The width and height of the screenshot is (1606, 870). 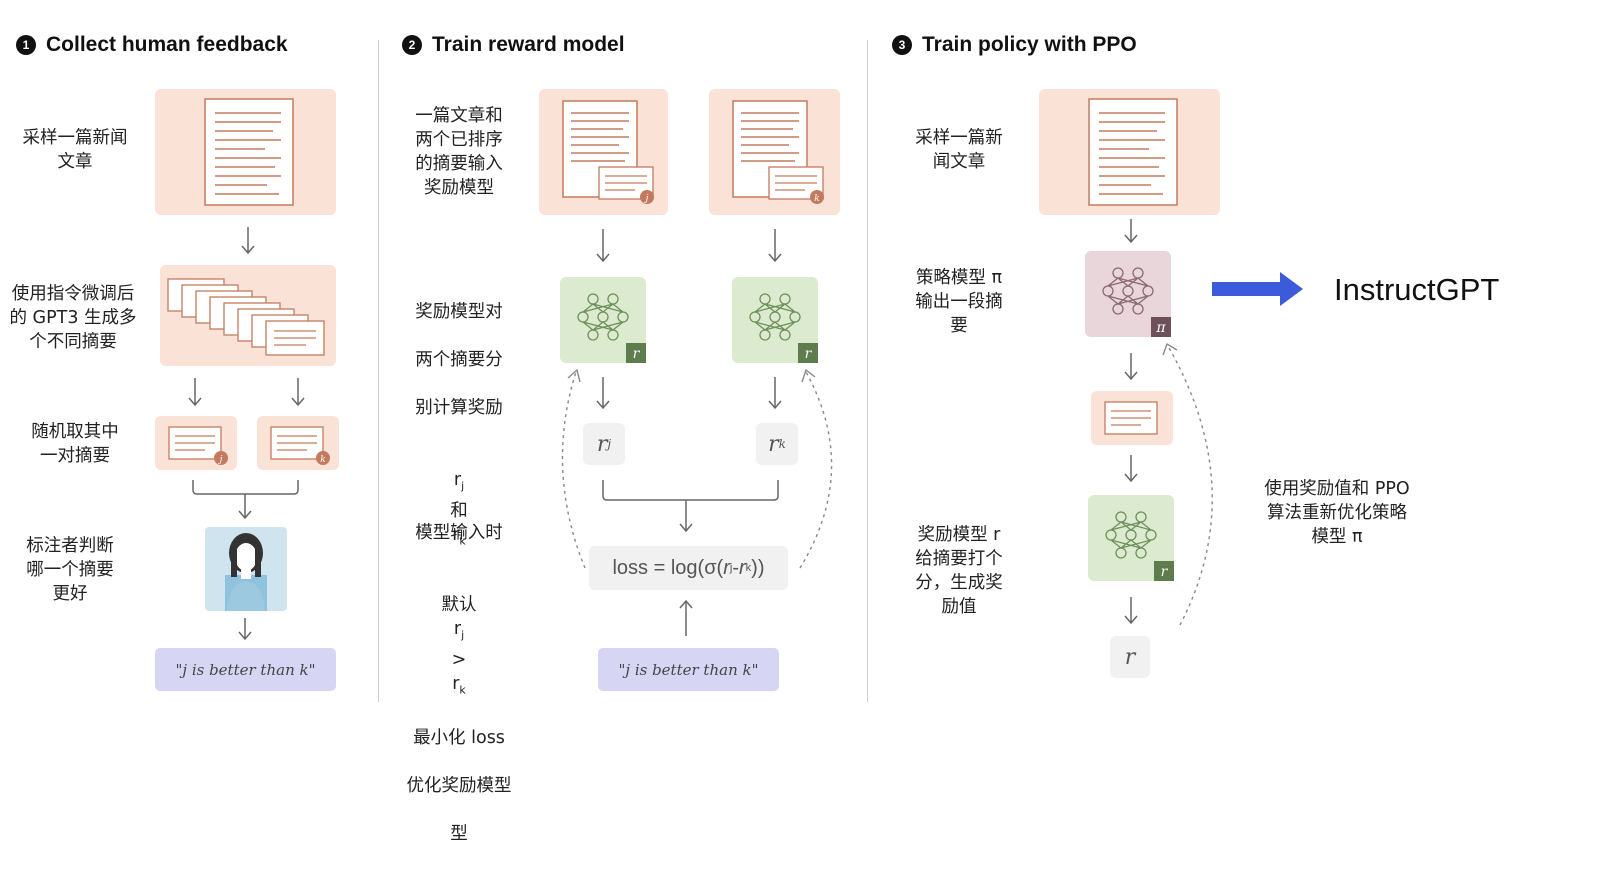 I want to click on col2-loss-line-4: 优化奖励模型, so click(x=459, y=786).